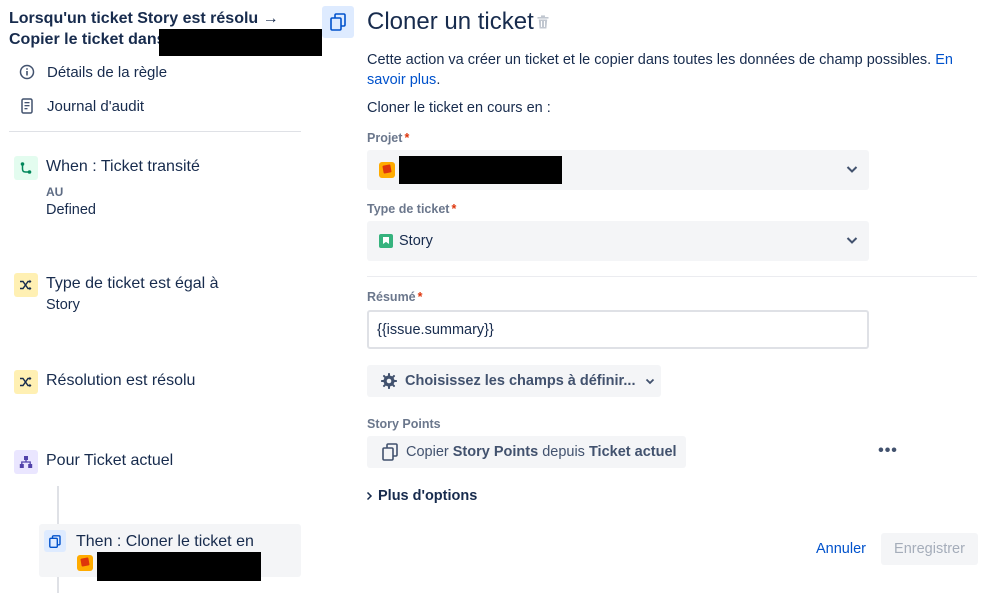 This screenshot has height=593, width=999. Describe the element at coordinates (618, 170) in the screenshot. I see `project-select` at that location.